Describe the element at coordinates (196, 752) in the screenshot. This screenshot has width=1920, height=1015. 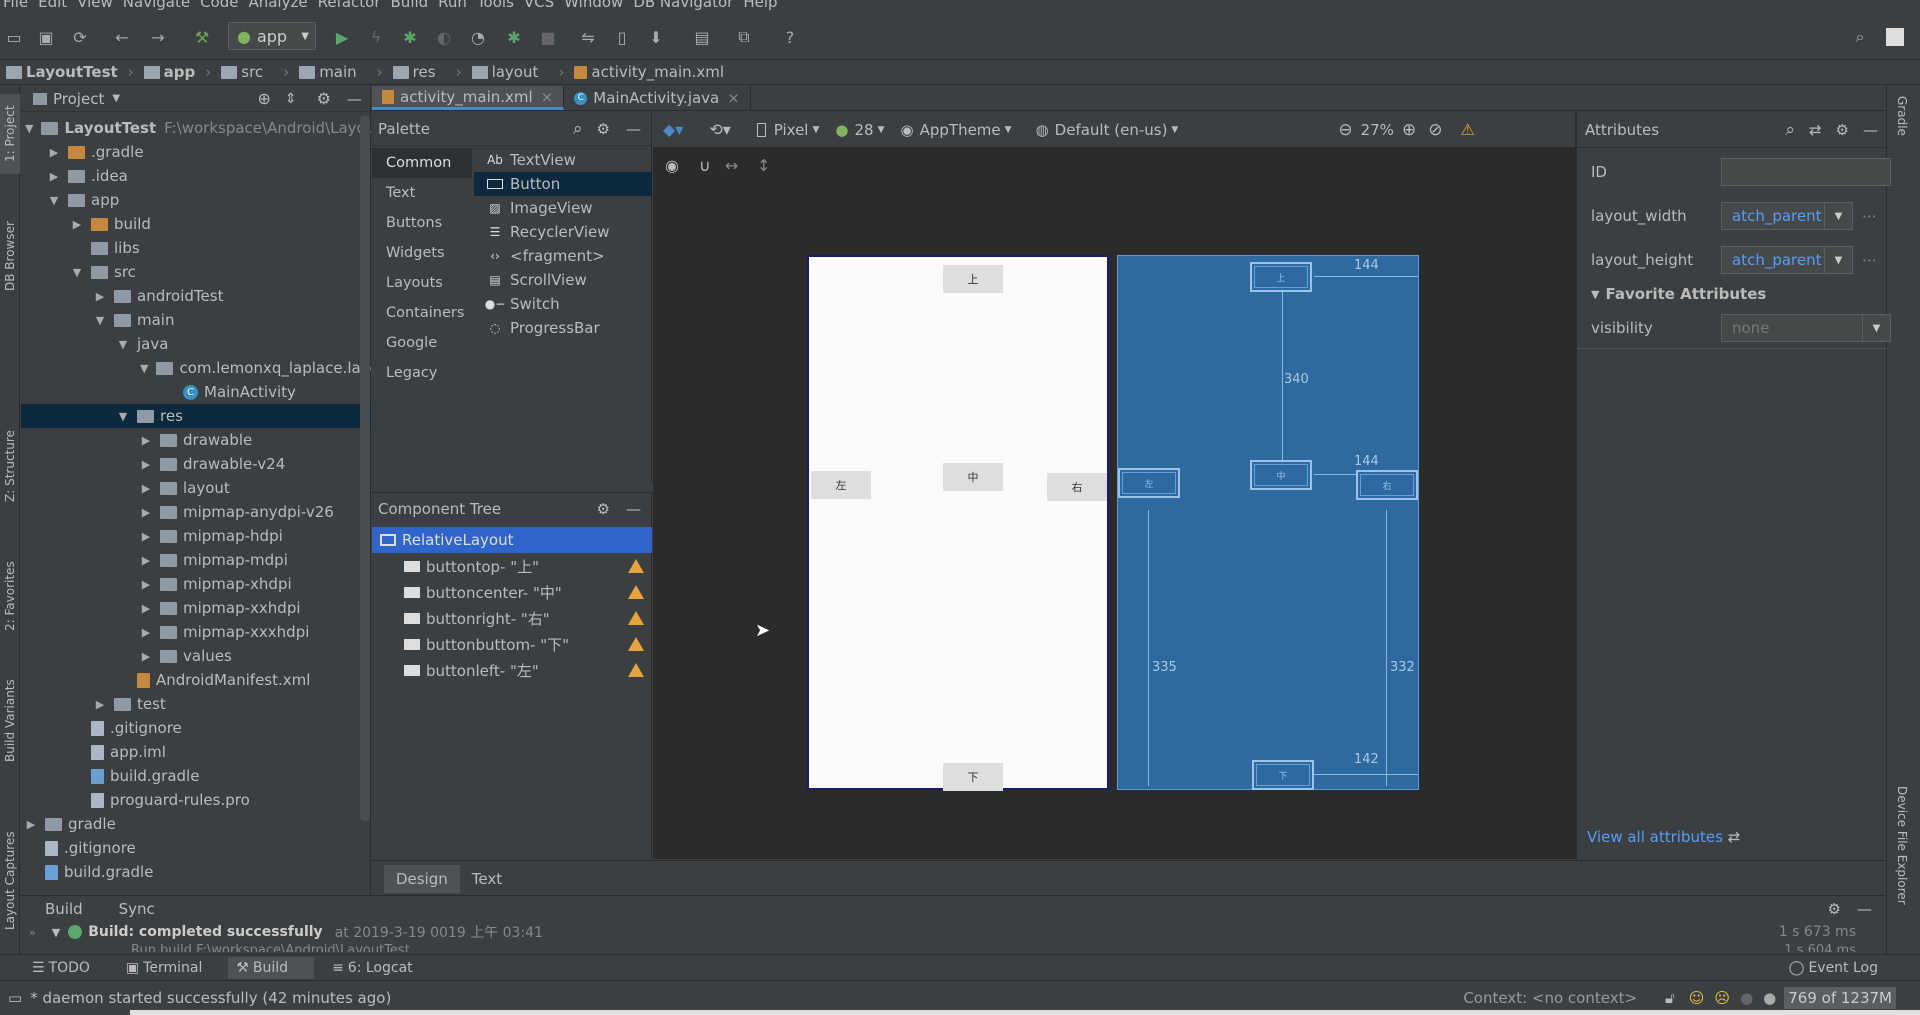
I see `tree-item: app.iml` at that location.